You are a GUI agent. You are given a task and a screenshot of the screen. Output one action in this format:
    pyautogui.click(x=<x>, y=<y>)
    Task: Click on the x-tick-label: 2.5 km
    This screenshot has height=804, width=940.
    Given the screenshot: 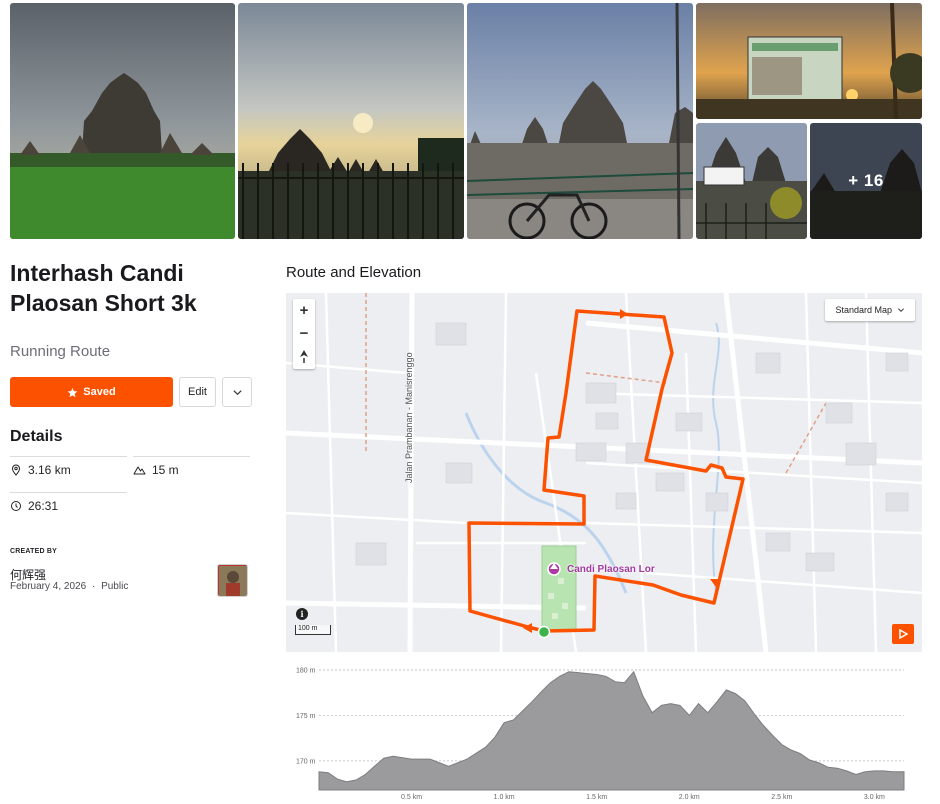 What is the action you would take?
    pyautogui.click(x=781, y=797)
    